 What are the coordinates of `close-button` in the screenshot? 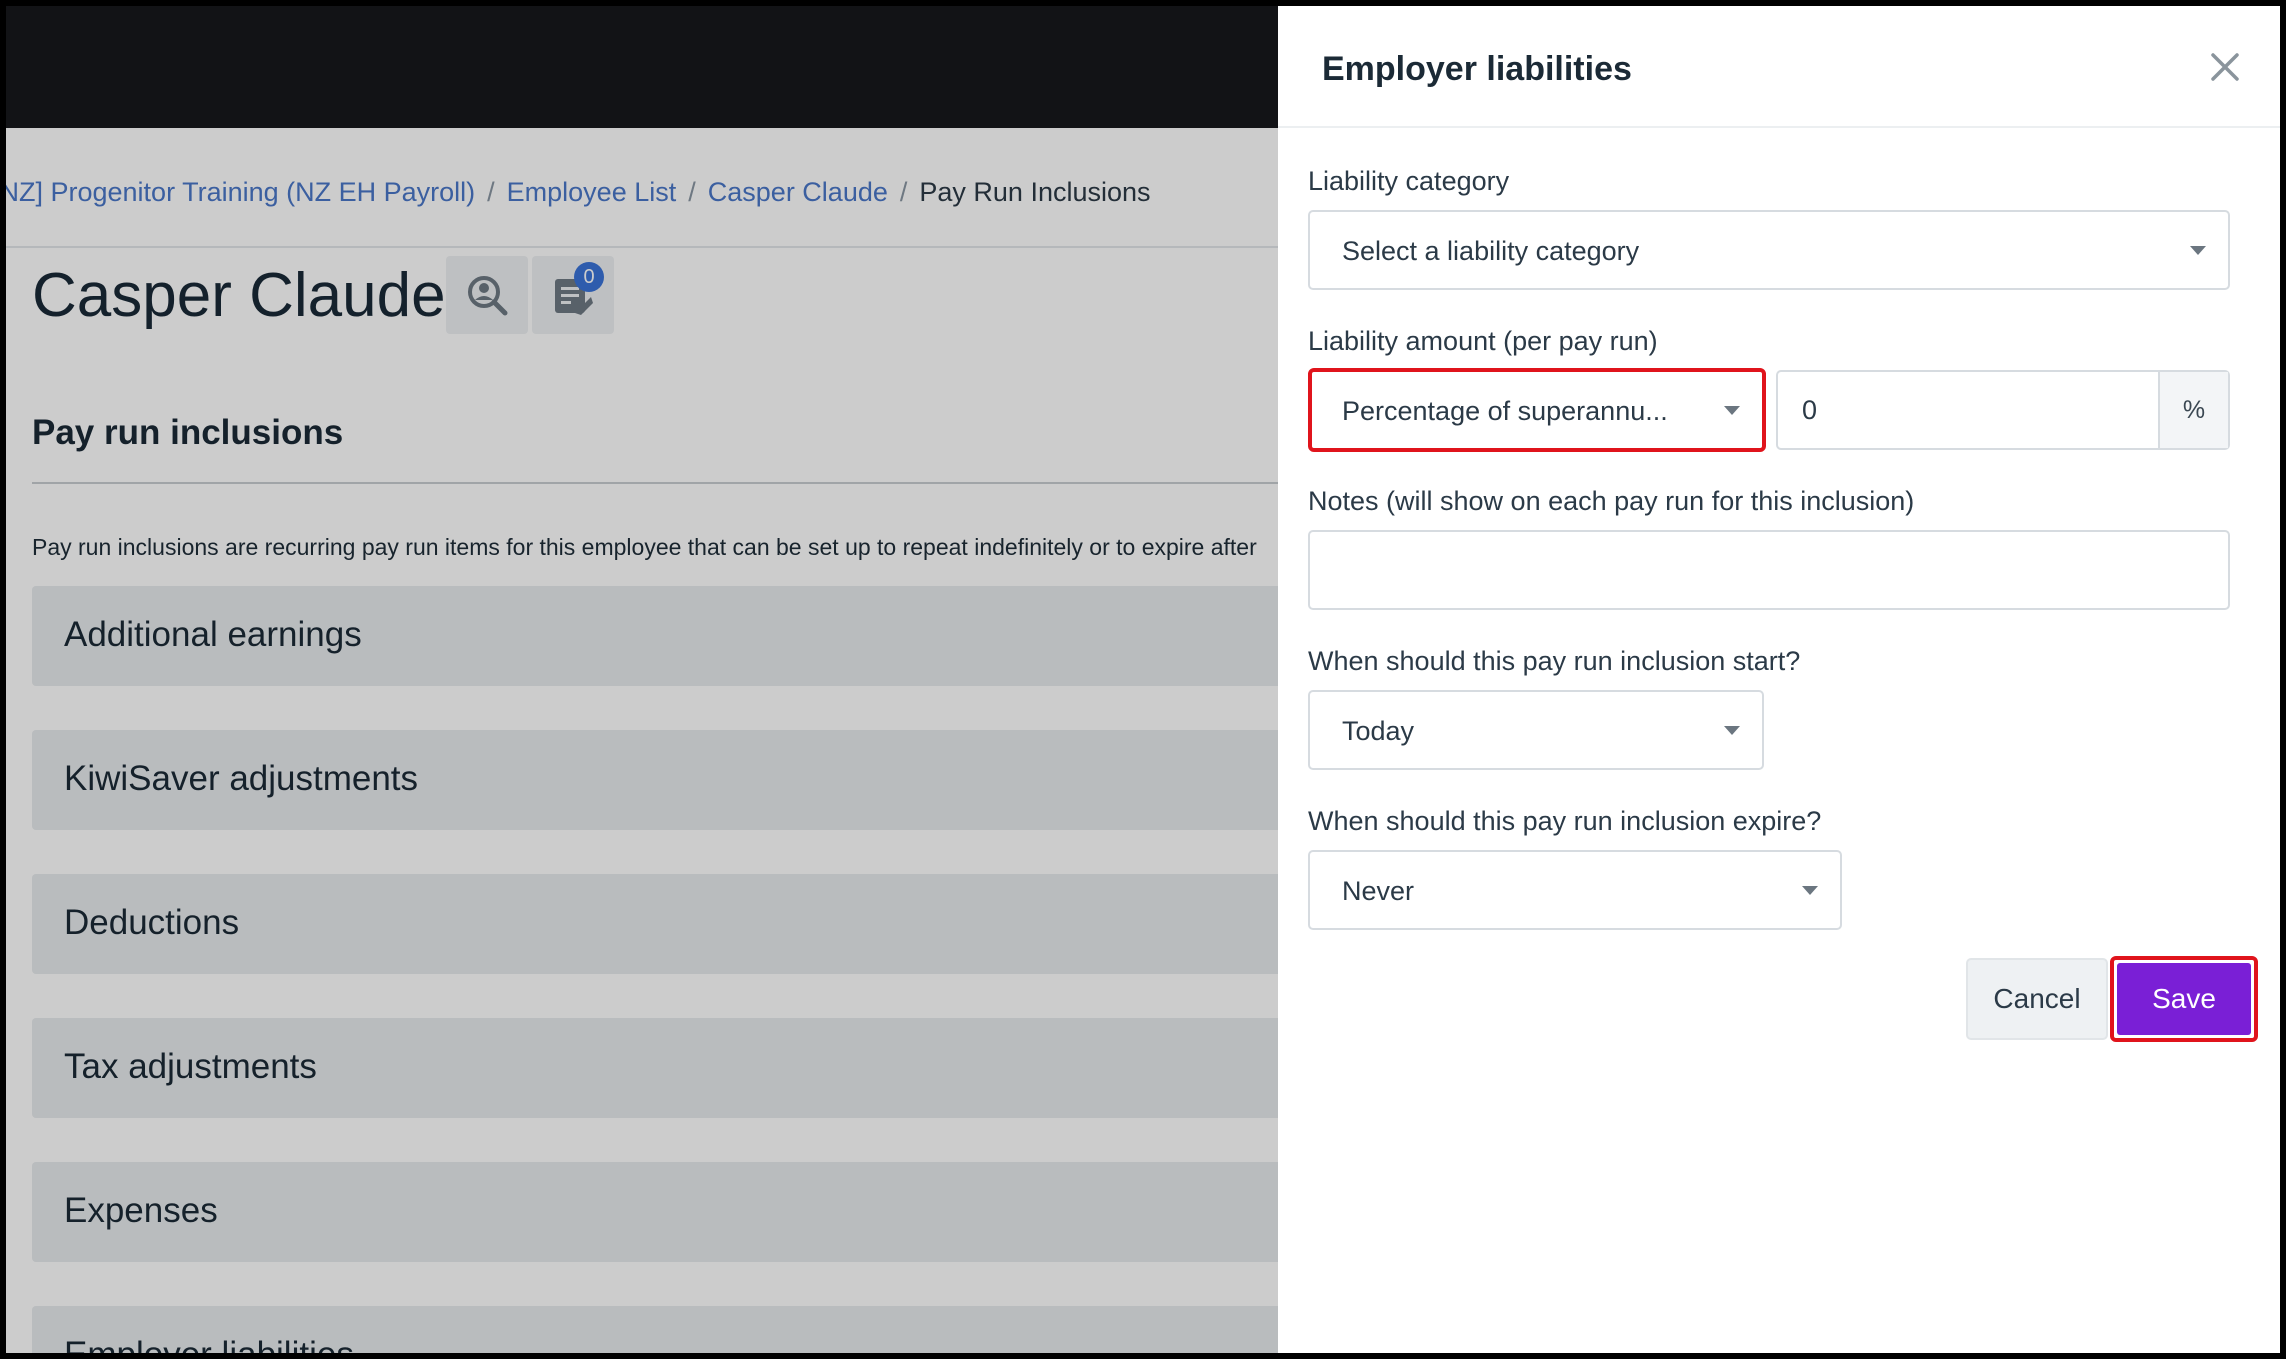 It's located at (2225, 67).